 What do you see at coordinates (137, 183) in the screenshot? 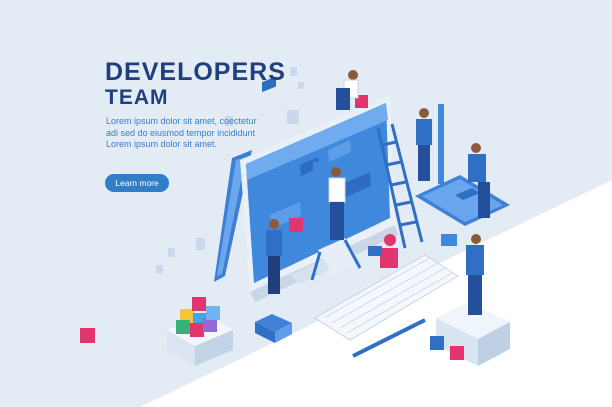
I see `learn-more-button: Learn more` at bounding box center [137, 183].